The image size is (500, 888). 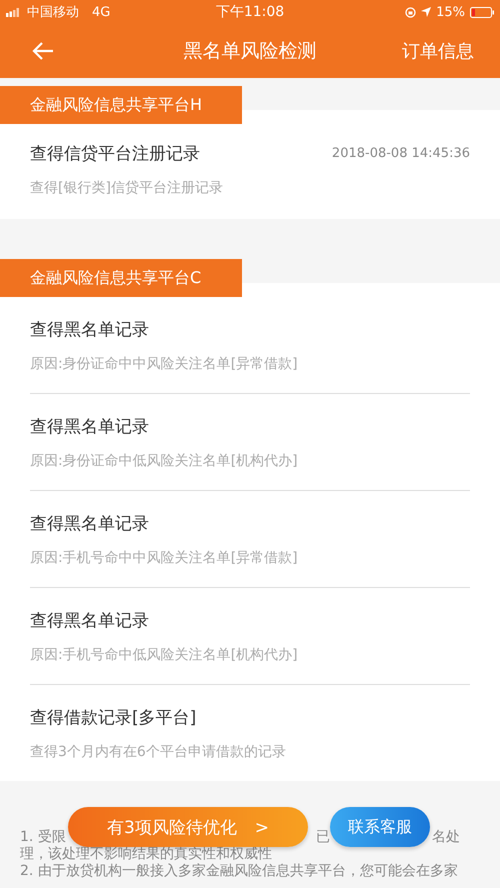 I want to click on note-text: 2. 由于放贷机构一般接入多家金融风险信息共享平台，您可能会在多家, so click(x=239, y=871).